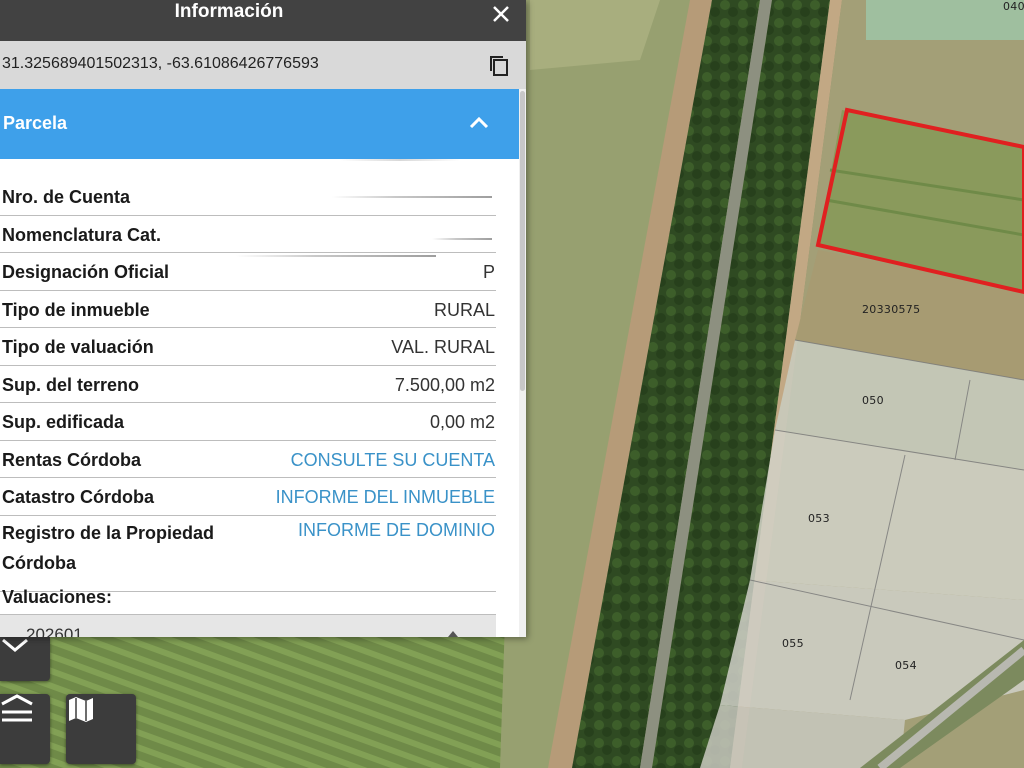 This screenshot has height=768, width=1024. What do you see at coordinates (819, 518) in the screenshot?
I see `parcel-label: 053` at bounding box center [819, 518].